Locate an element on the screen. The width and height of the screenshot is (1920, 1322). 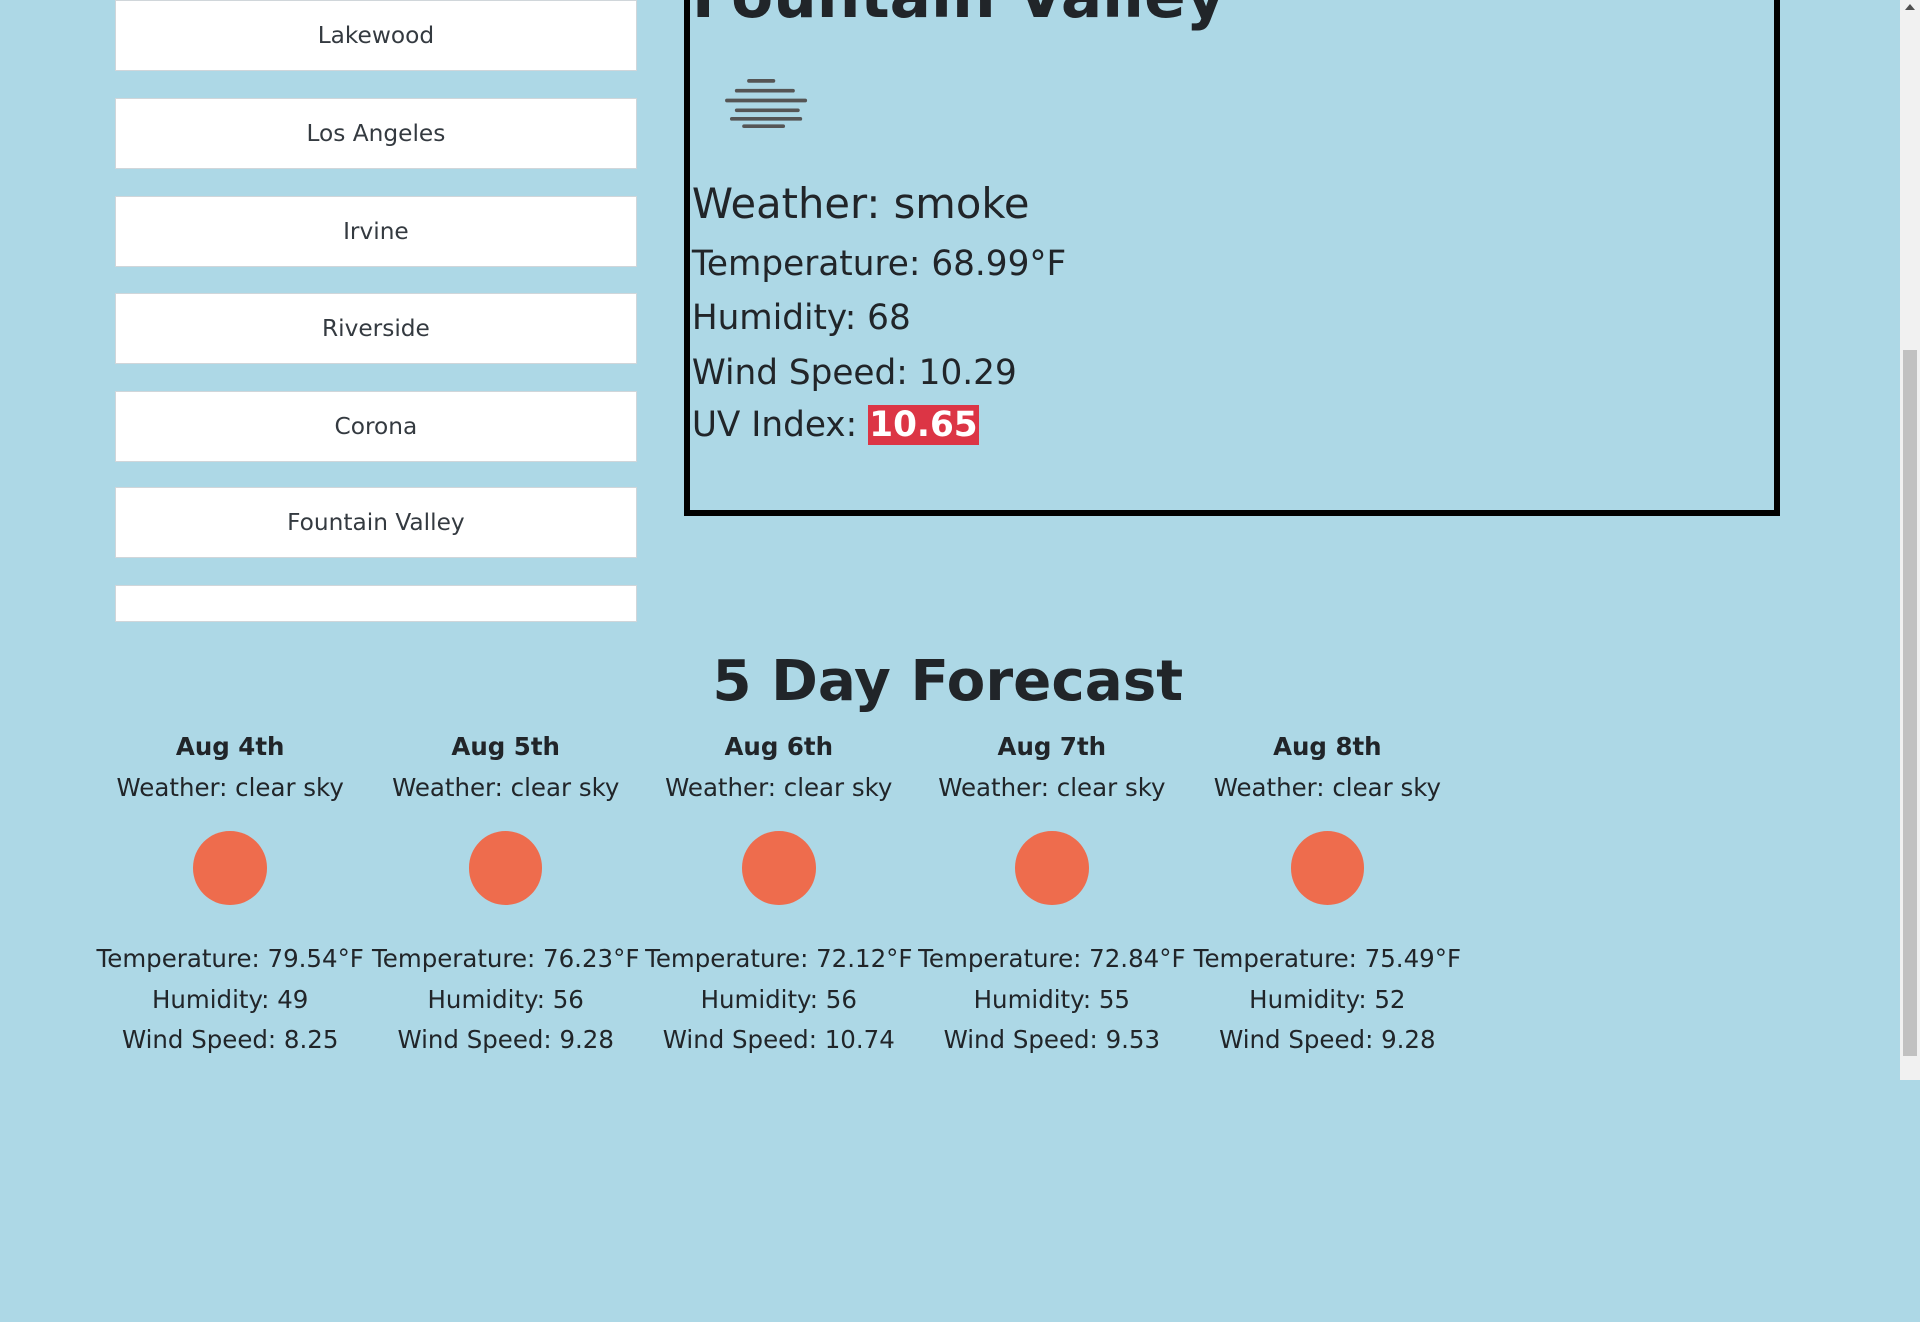
current-city-title: Fountain Valley is located at coordinates (959, 16).